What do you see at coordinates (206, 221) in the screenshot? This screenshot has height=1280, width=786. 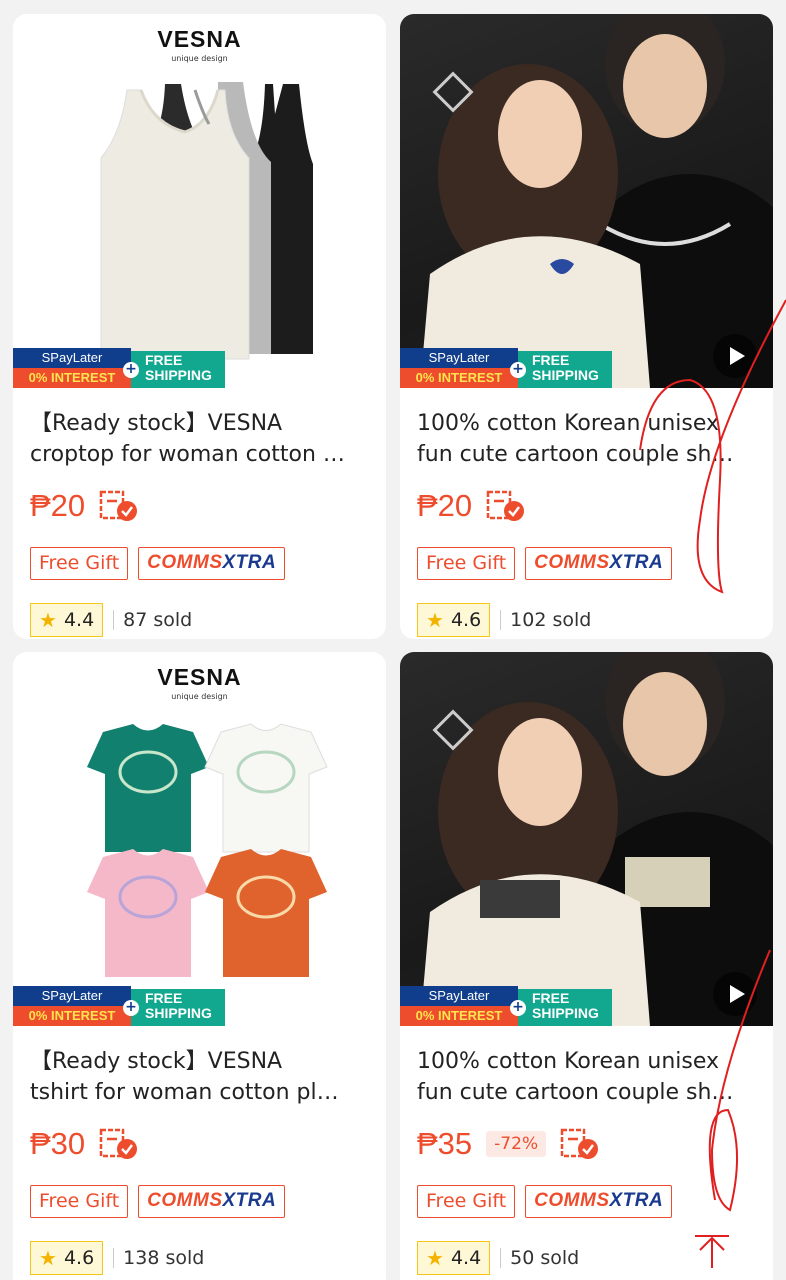 I see `tank-tops-illustration` at bounding box center [206, 221].